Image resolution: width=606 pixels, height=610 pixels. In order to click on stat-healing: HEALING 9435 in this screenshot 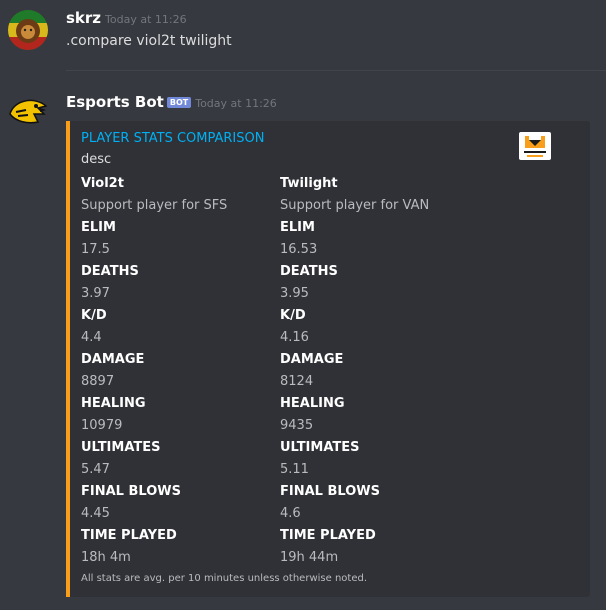, I will do `click(375, 415)`.